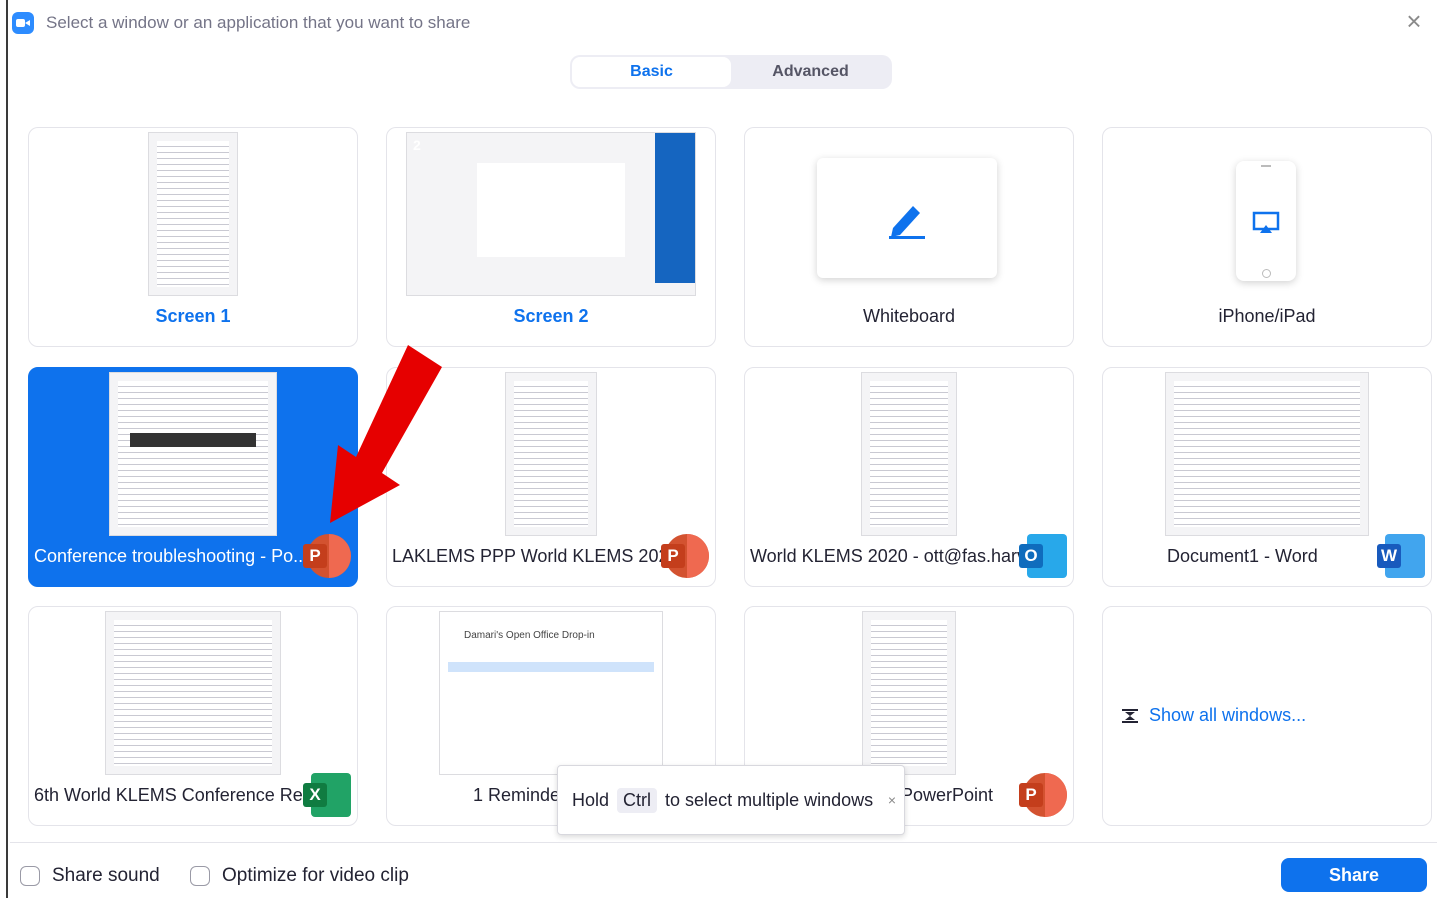 The height and width of the screenshot is (899, 1437). I want to click on ctrl-key: Ctrl, so click(637, 800).